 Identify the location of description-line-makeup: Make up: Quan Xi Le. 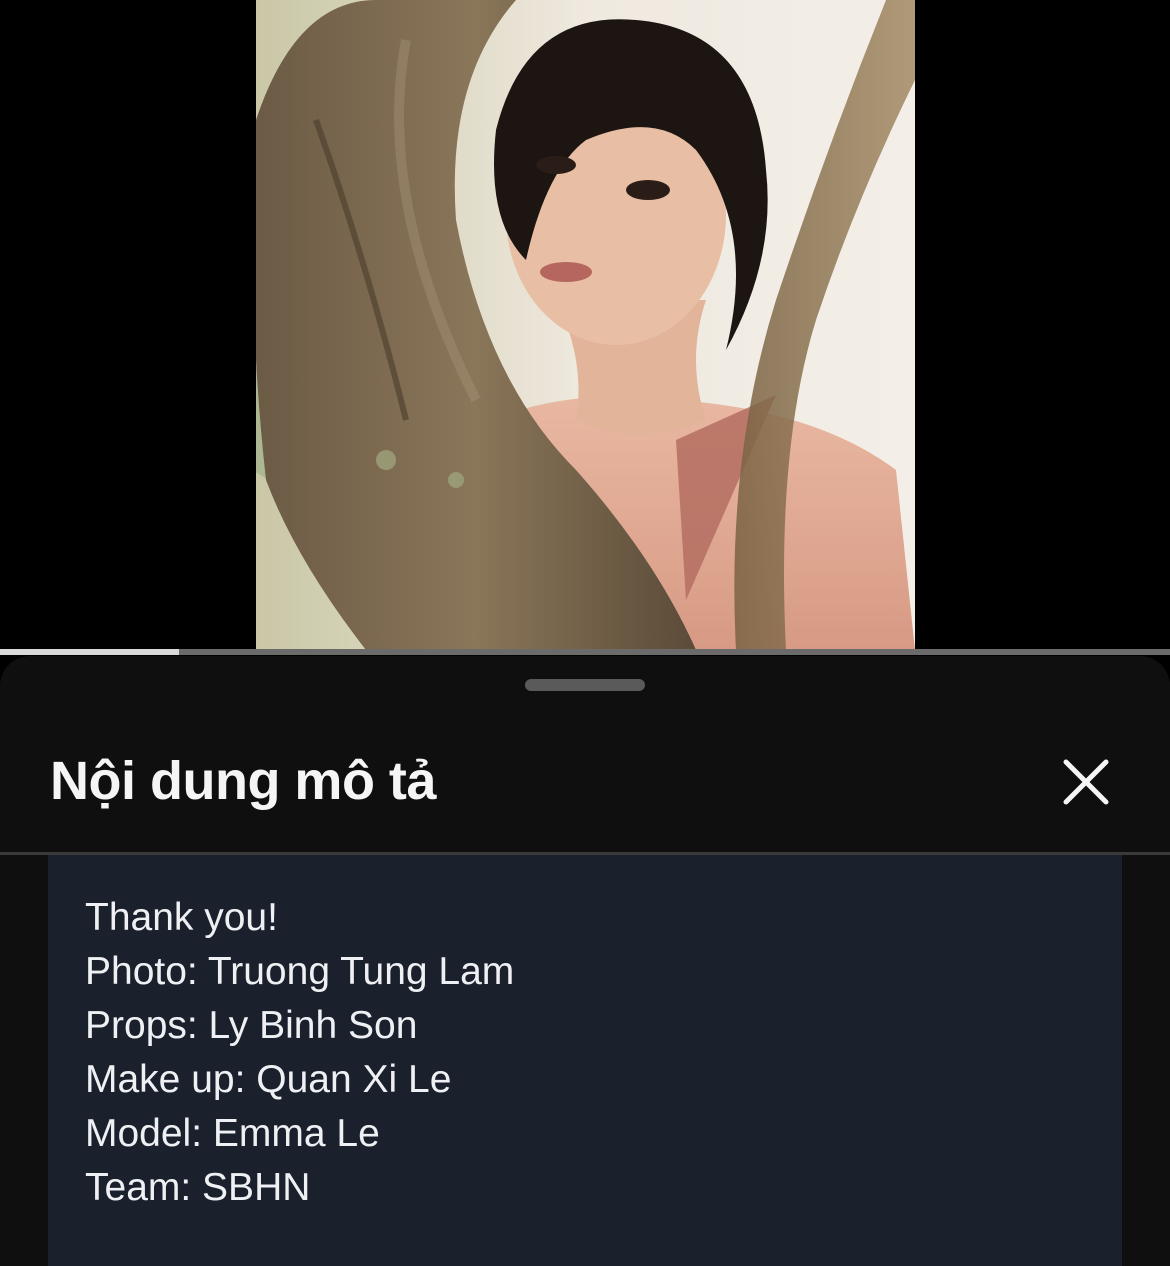
(268, 1079).